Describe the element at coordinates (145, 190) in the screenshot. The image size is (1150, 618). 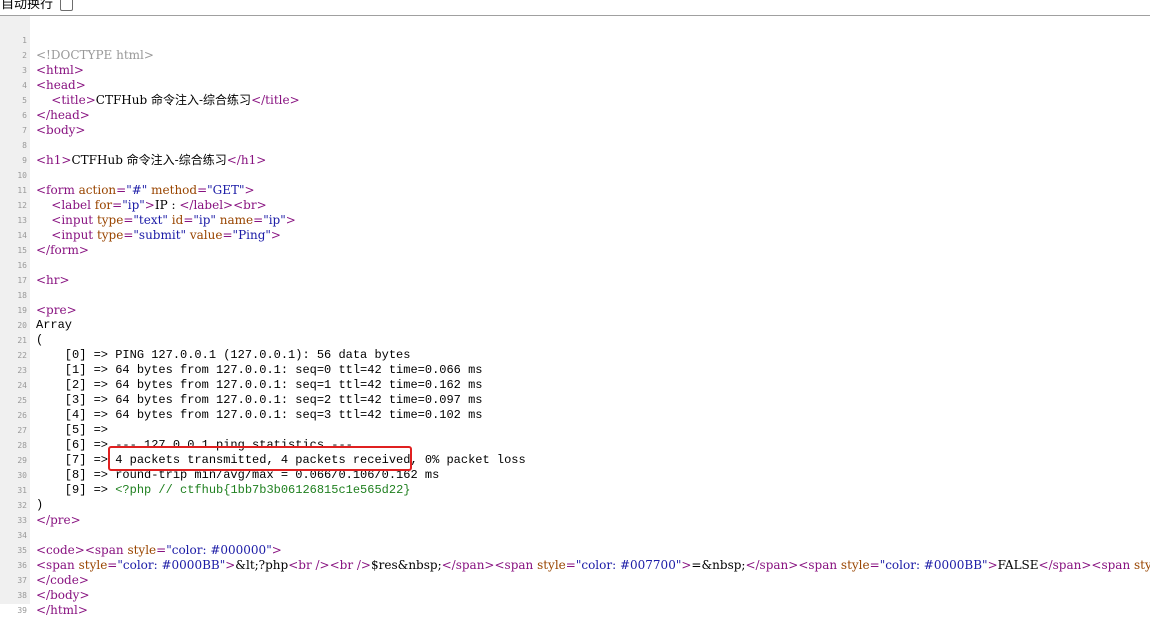
I see `line-code: <form action="#" method="GET">` at that location.